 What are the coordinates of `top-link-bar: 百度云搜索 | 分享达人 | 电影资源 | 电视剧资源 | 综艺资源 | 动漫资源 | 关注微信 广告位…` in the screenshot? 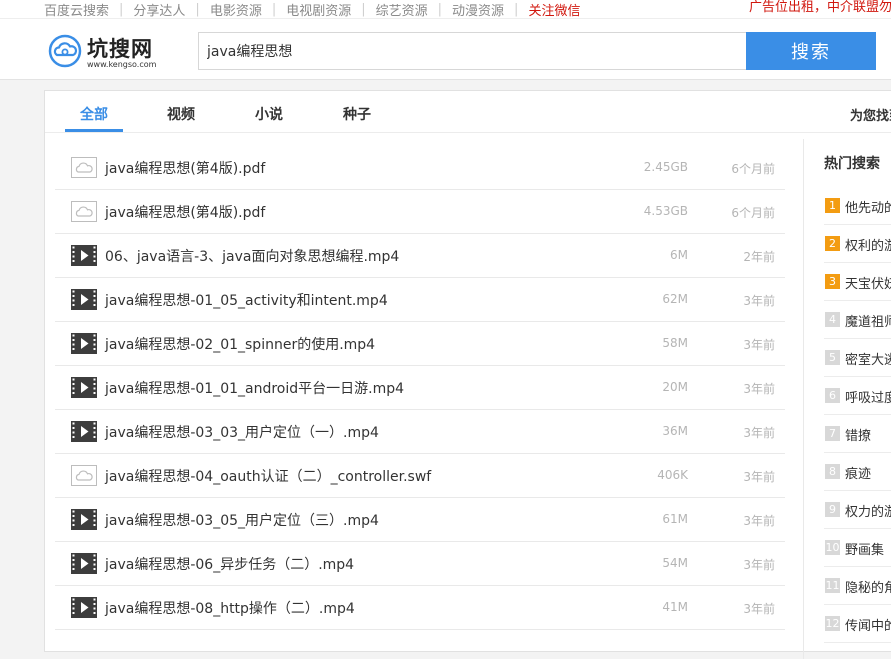 It's located at (445, 9).